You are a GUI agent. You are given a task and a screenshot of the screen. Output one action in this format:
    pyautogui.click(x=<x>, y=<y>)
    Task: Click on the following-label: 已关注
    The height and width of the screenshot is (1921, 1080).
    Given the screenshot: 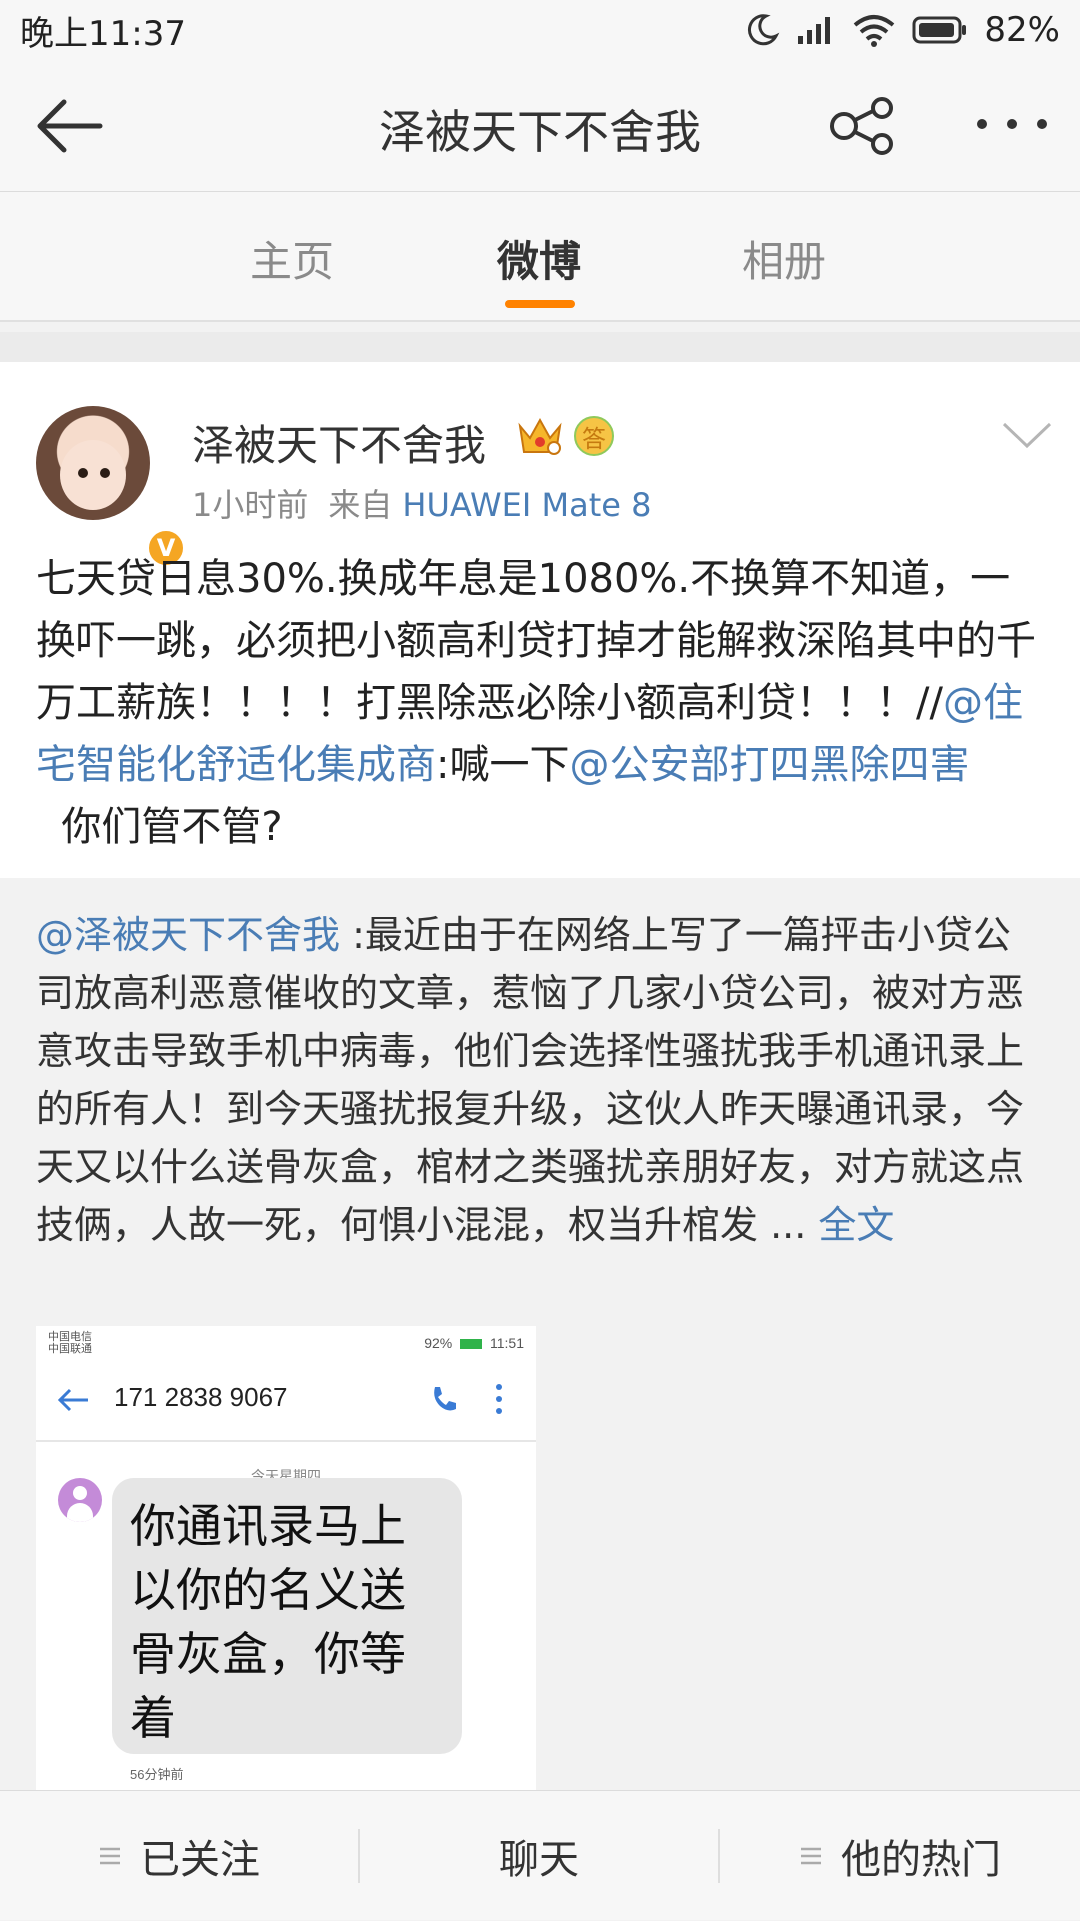 What is the action you would take?
    pyautogui.click(x=200, y=1860)
    